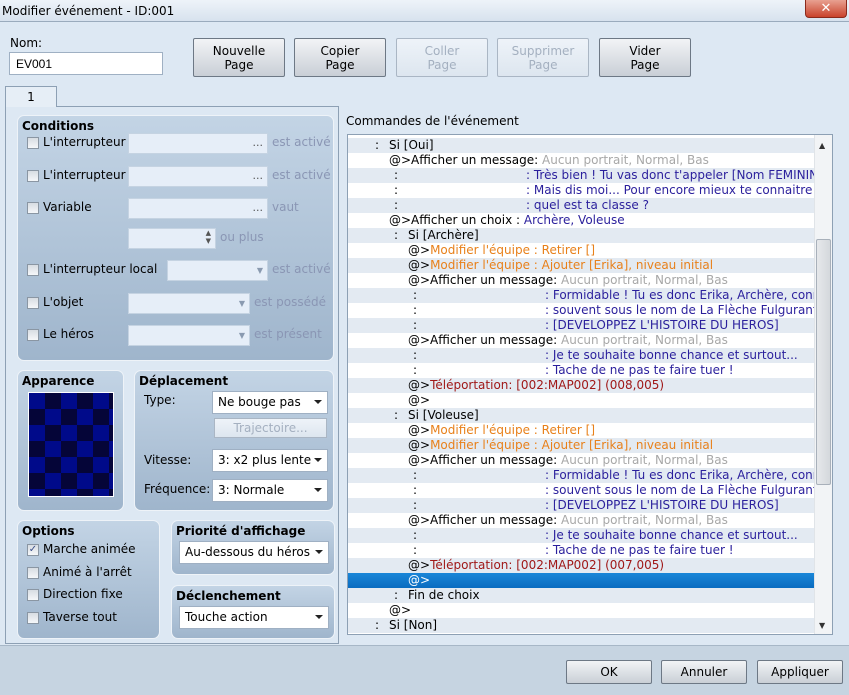  Describe the element at coordinates (581, 415) in the screenshot. I see `command-row: : Si [Voleuse]` at that location.